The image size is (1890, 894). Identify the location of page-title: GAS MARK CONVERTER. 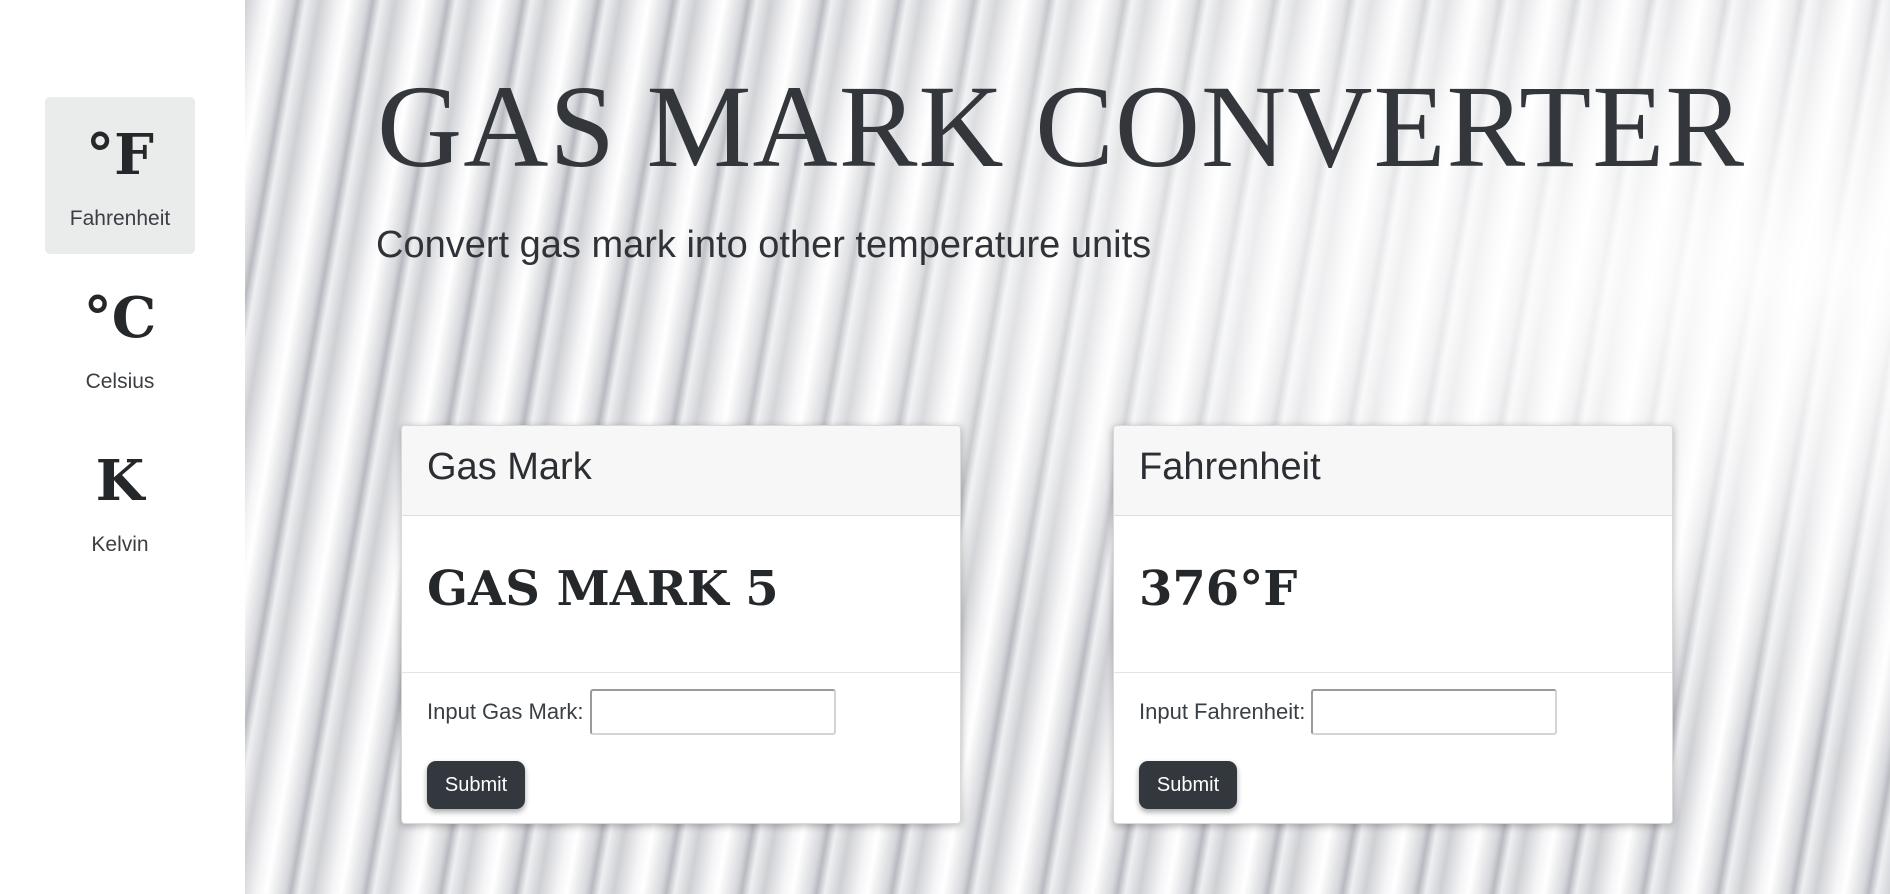
(1061, 126).